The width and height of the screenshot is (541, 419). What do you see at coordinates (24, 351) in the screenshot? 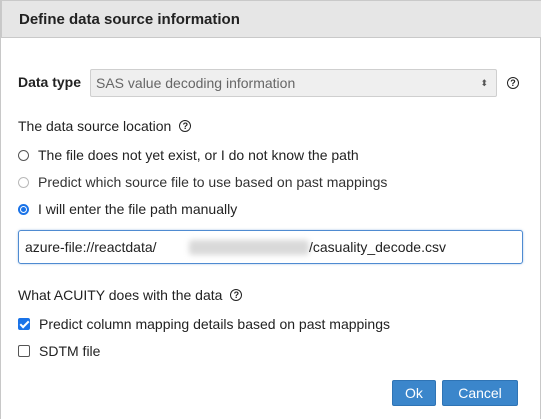
I see `checkbox` at bounding box center [24, 351].